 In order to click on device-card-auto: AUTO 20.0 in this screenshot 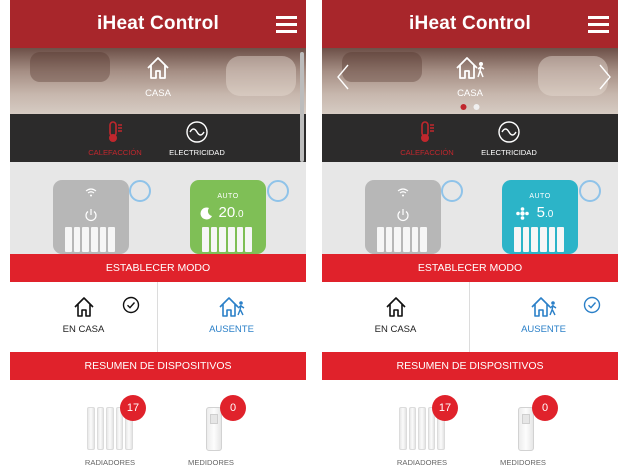, I will do `click(228, 217)`.